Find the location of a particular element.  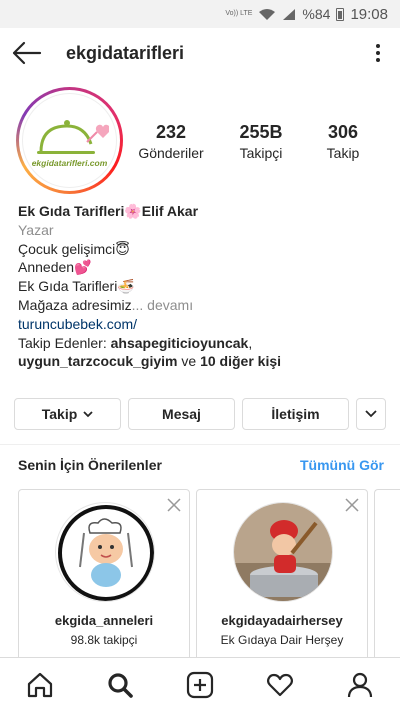

followed-by-prefix: Takip Edenler: is located at coordinates (64, 342).